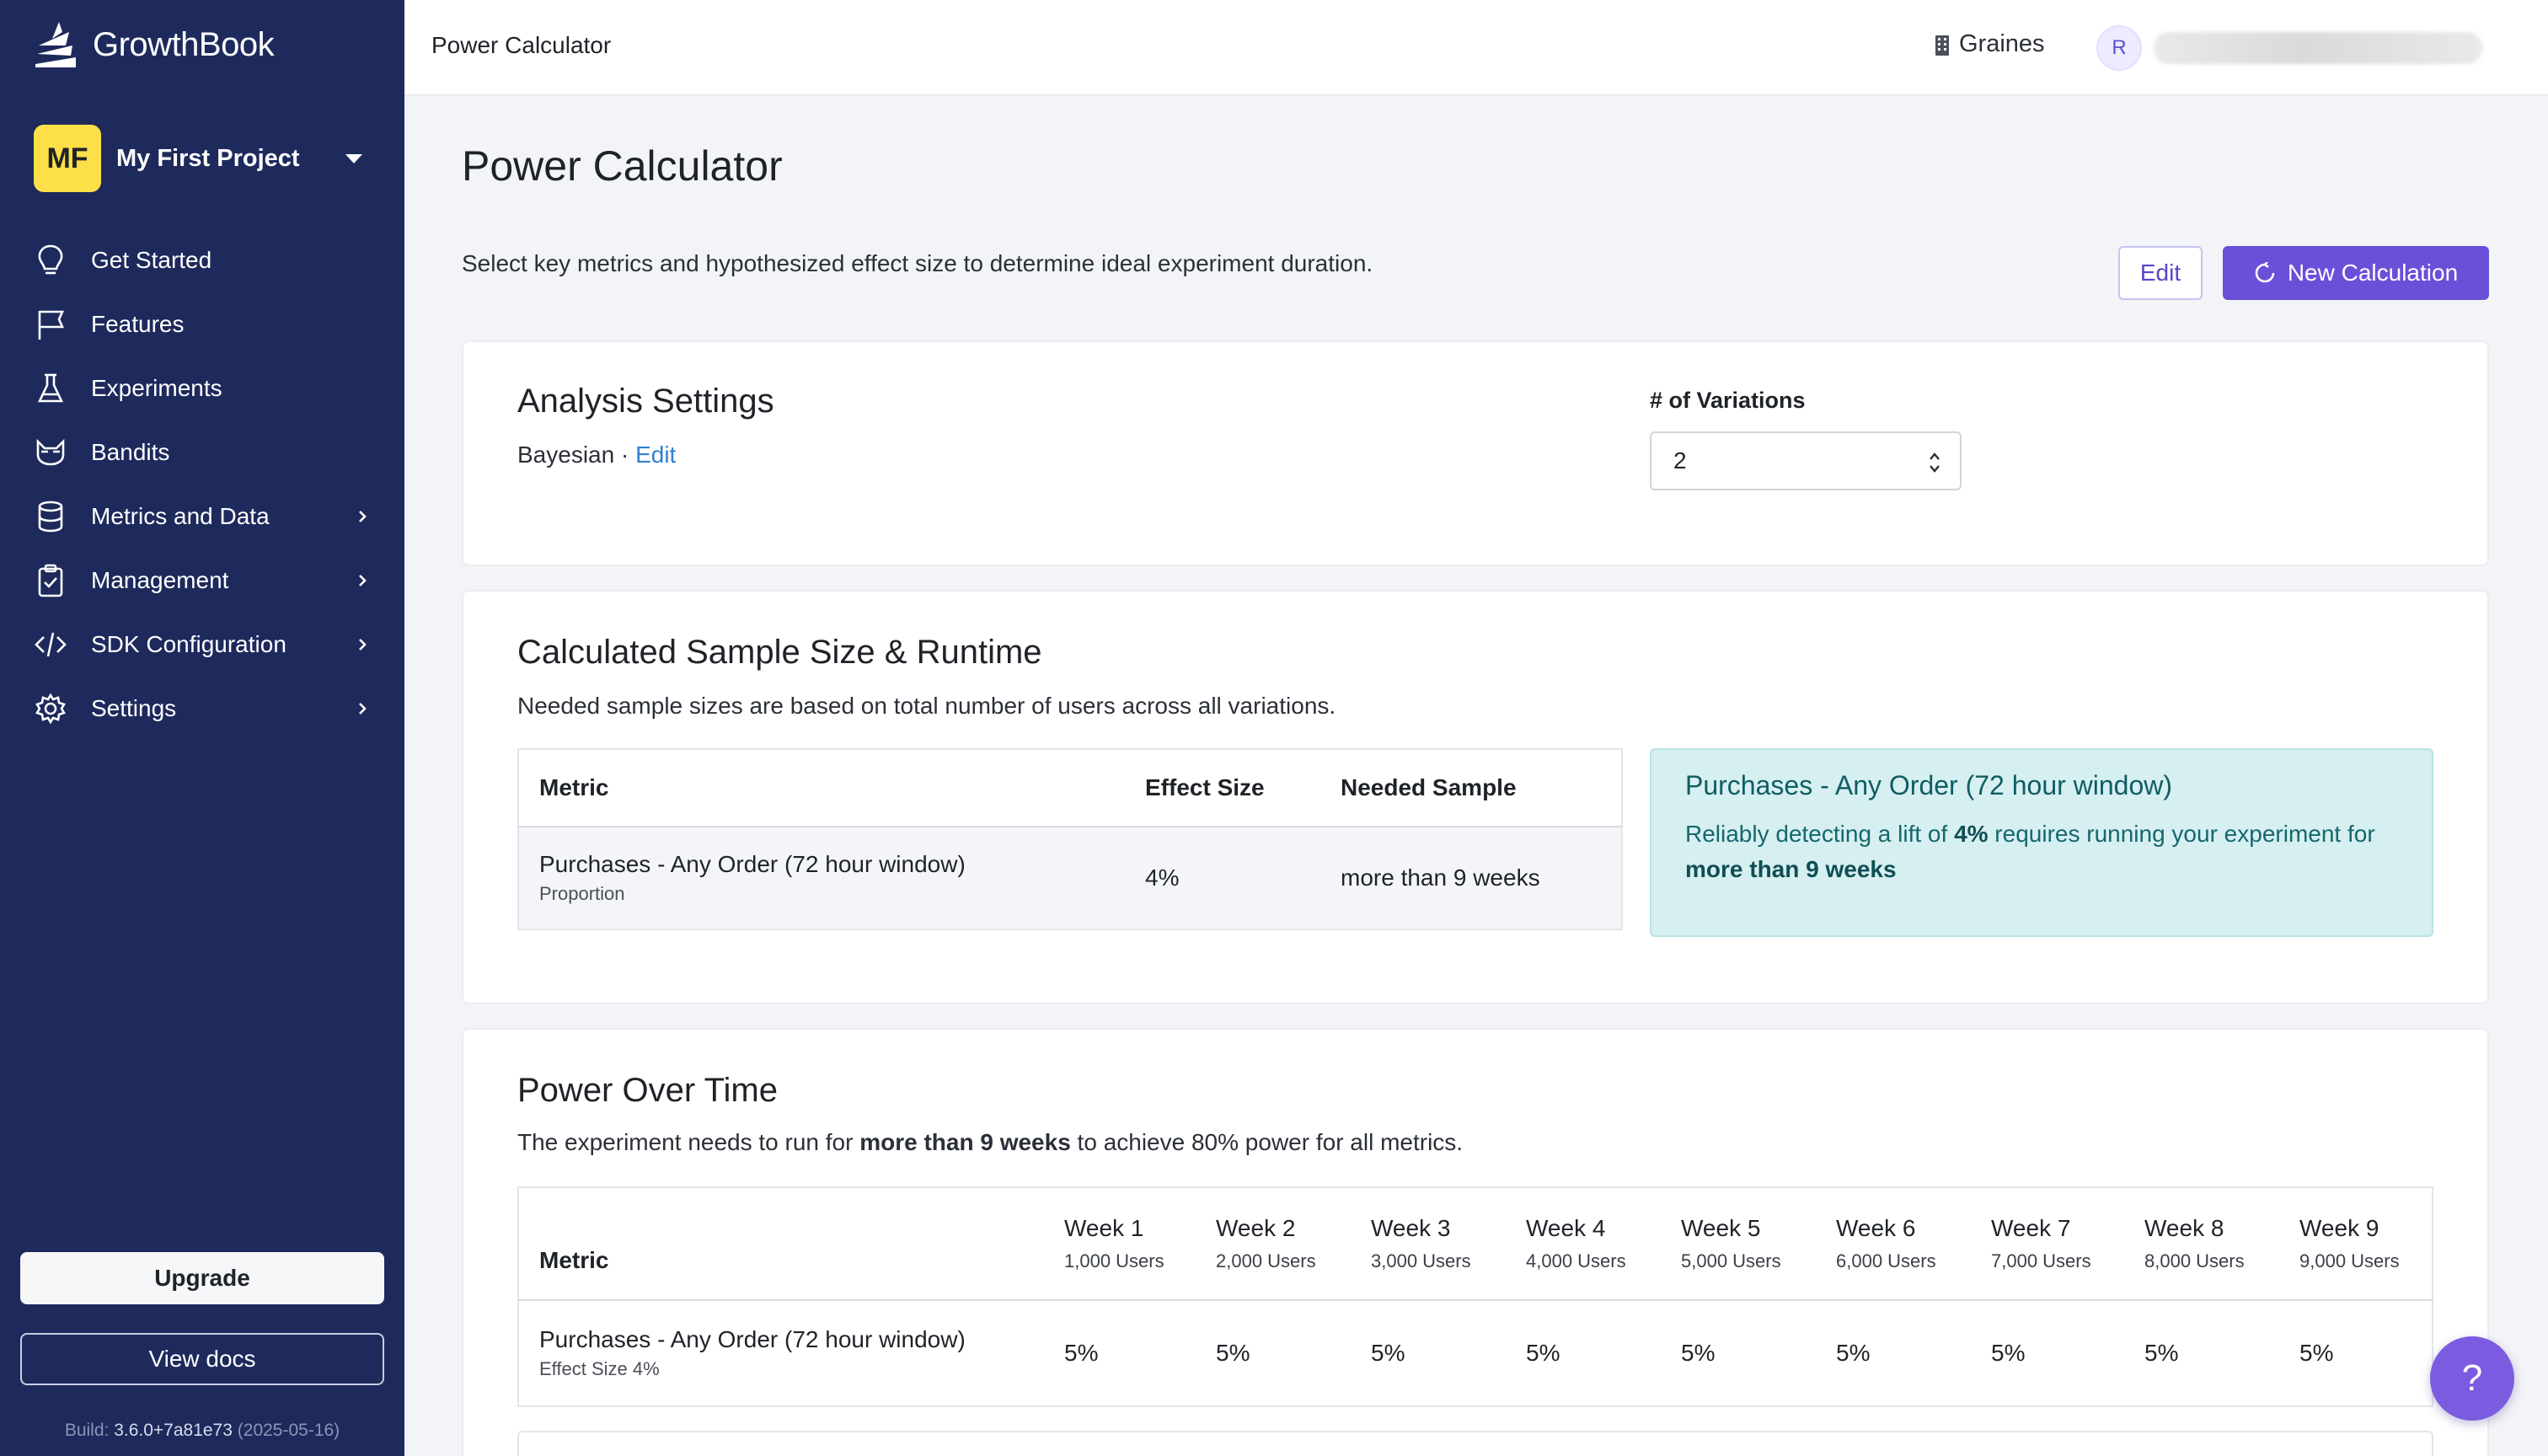  I want to click on week-users: 1,000 Users, so click(1114, 1260).